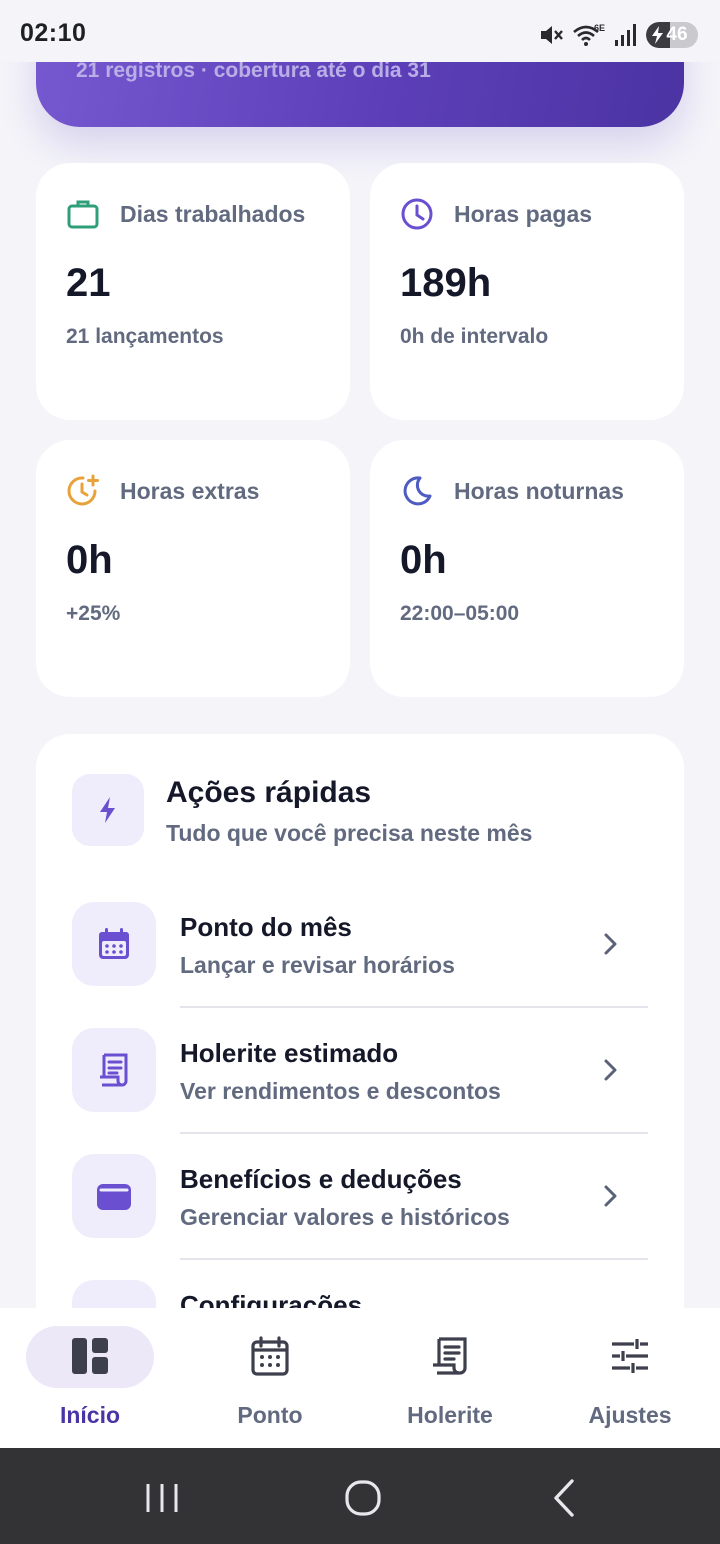 This screenshot has height=1544, width=720. What do you see at coordinates (190, 491) in the screenshot?
I see `stat-label: Horas extras` at bounding box center [190, 491].